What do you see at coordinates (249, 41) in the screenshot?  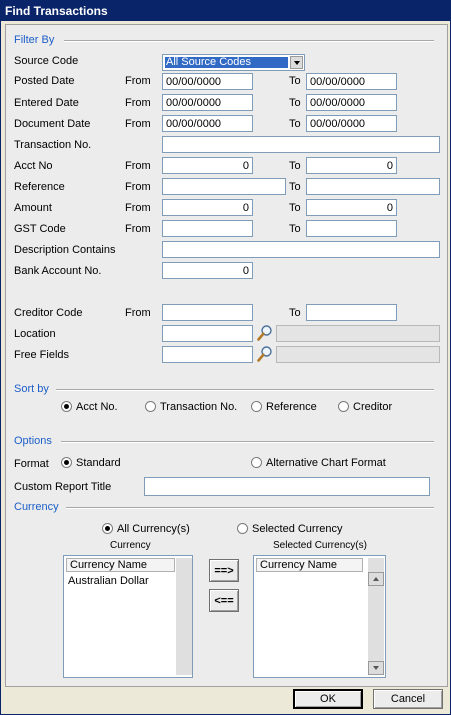 I see `filter-by-divider` at bounding box center [249, 41].